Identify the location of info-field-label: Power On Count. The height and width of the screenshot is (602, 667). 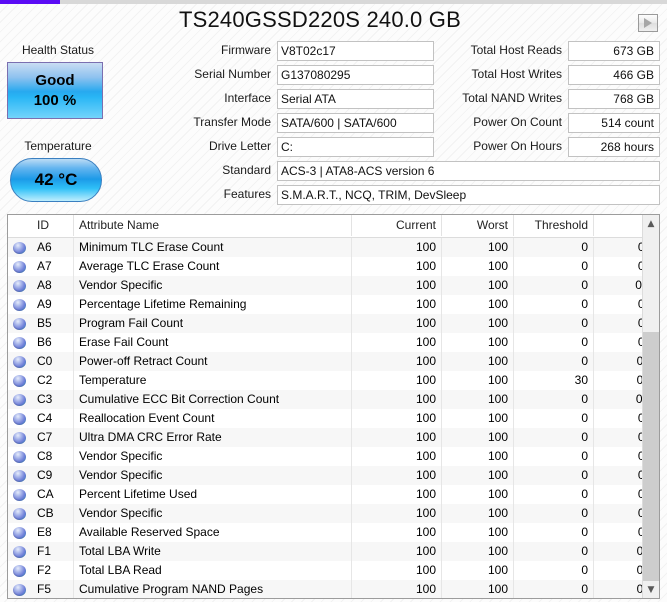
(517, 122).